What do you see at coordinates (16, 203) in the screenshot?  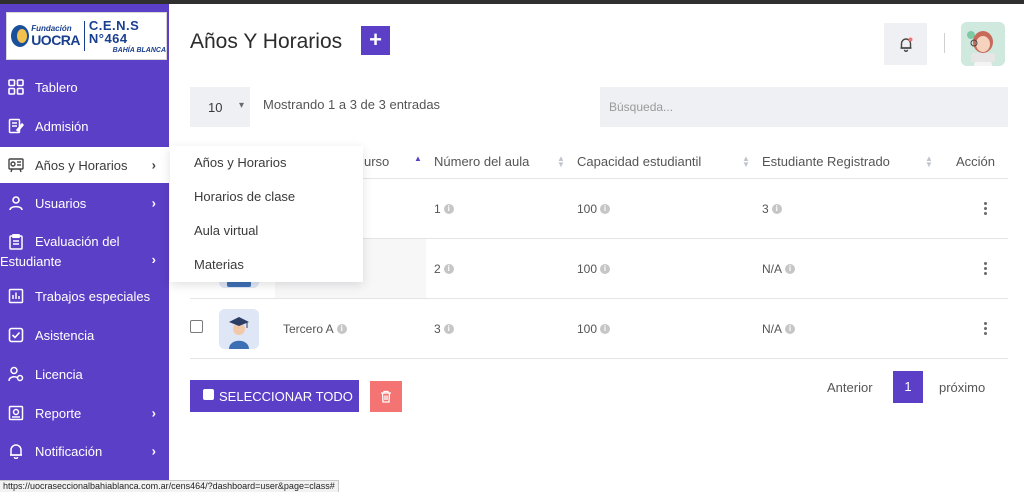 I see `user-icon` at bounding box center [16, 203].